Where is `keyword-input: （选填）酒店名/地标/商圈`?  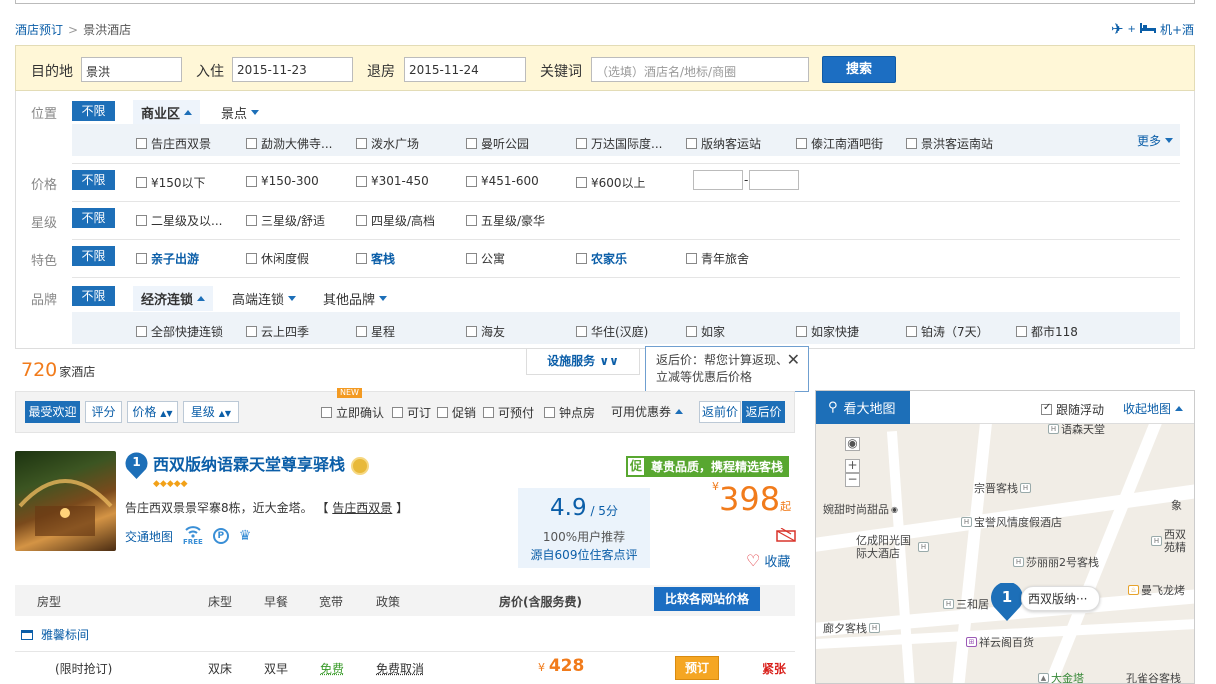 keyword-input: （选填）酒店名/地标/商圈 is located at coordinates (700, 69).